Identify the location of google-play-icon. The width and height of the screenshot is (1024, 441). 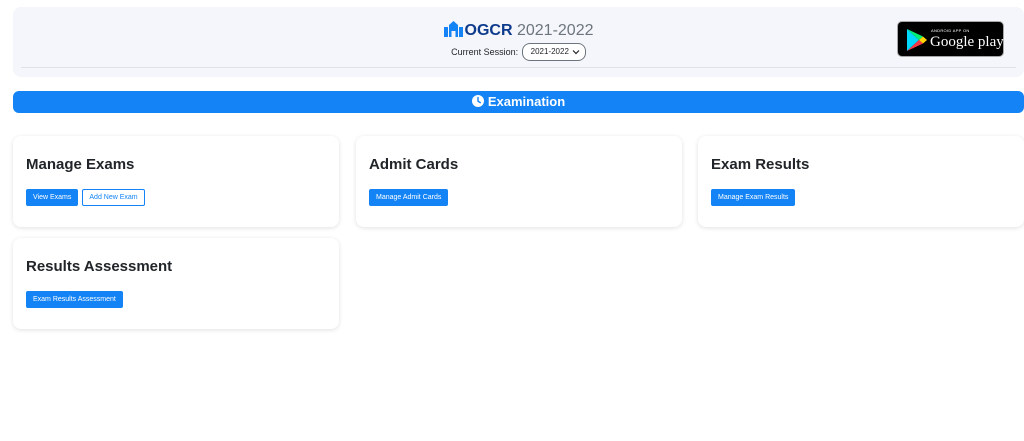
(917, 40).